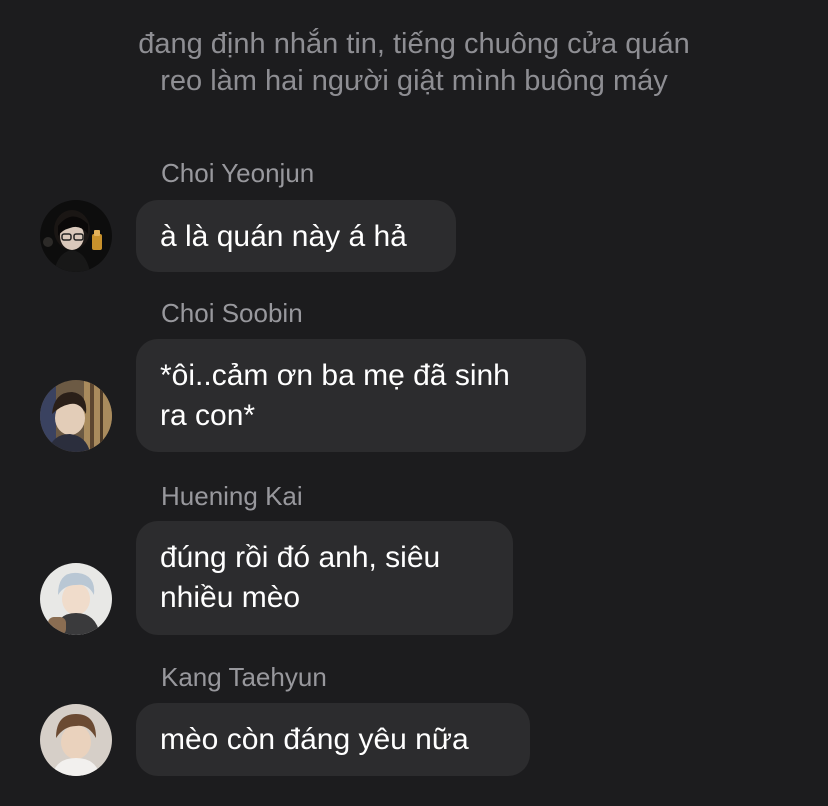 The width and height of the screenshot is (828, 806). I want to click on message-text: đúng rồi đó anh, siêu, so click(300, 557).